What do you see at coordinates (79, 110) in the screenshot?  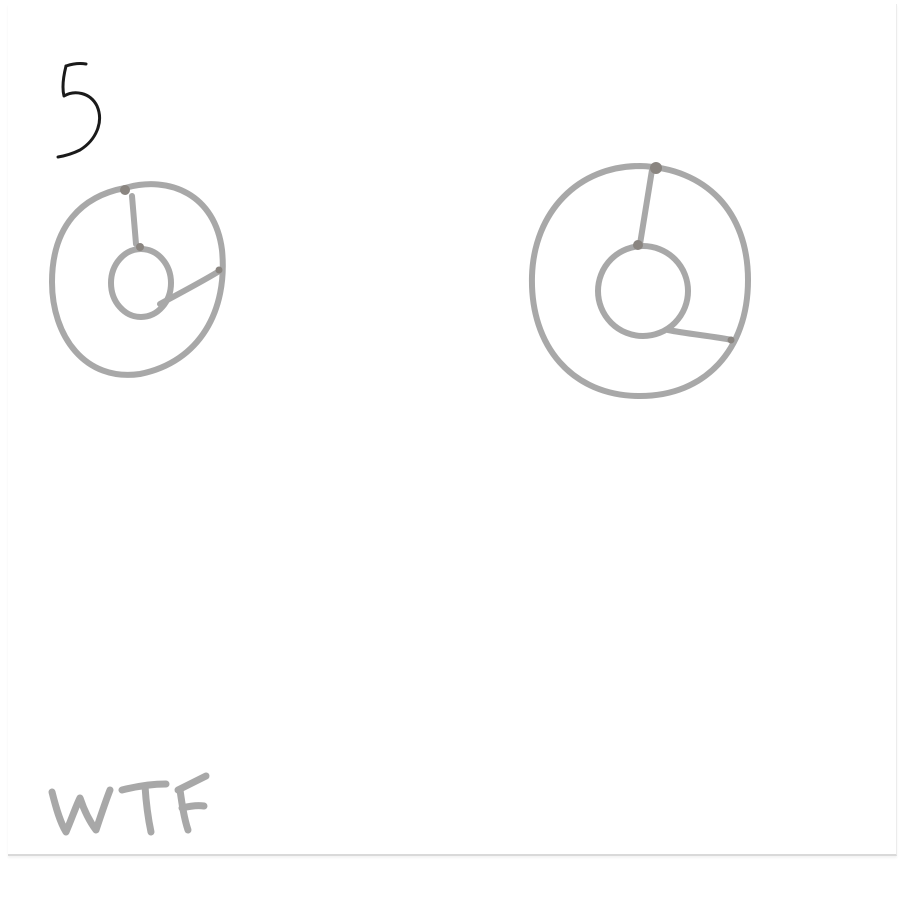 I see `card-number-mark` at bounding box center [79, 110].